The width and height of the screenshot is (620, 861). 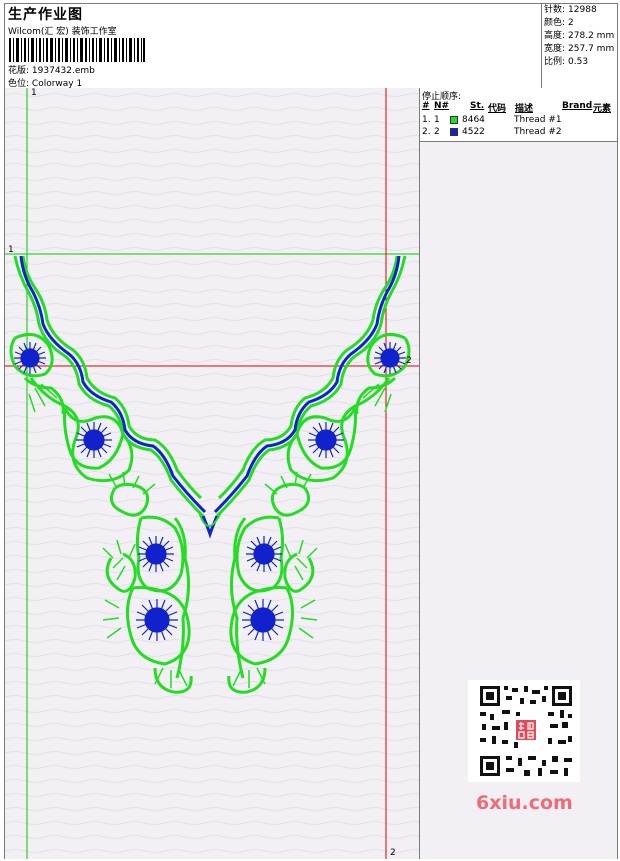 What do you see at coordinates (63, 71) in the screenshot?
I see `design-file-name: 1937432.emb` at bounding box center [63, 71].